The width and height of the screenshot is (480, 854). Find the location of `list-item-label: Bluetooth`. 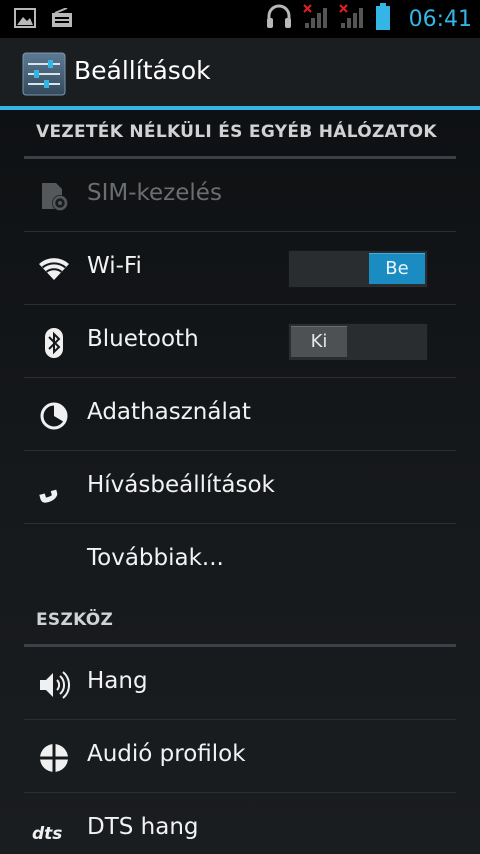

list-item-label: Bluetooth is located at coordinates (143, 339).